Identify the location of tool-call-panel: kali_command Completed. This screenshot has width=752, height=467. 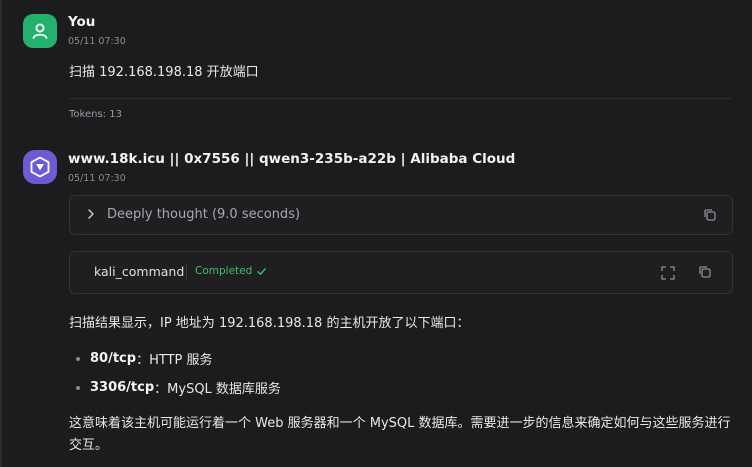
(401, 272).